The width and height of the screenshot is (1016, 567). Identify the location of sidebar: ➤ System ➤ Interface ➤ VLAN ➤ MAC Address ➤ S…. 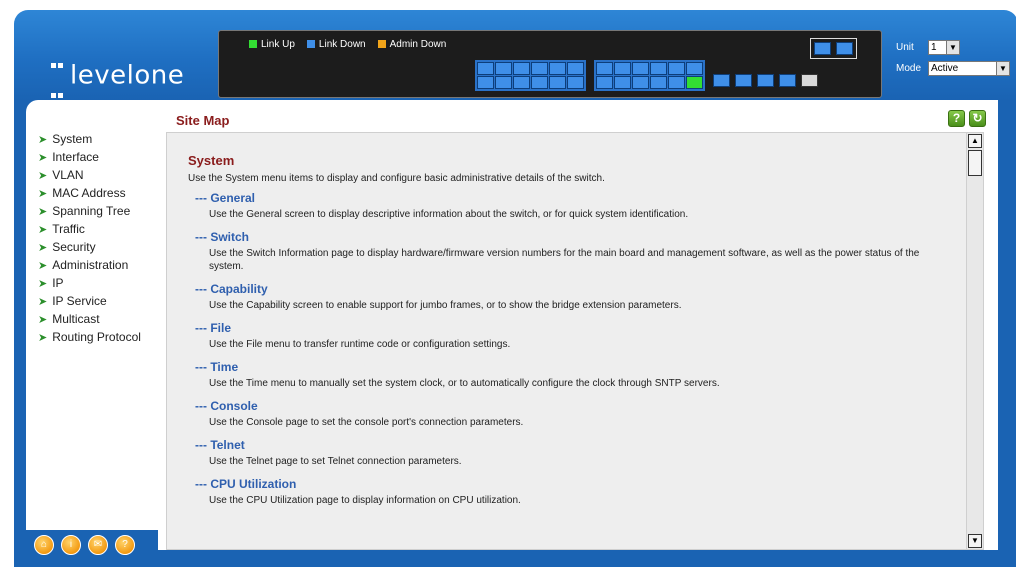
(92, 315).